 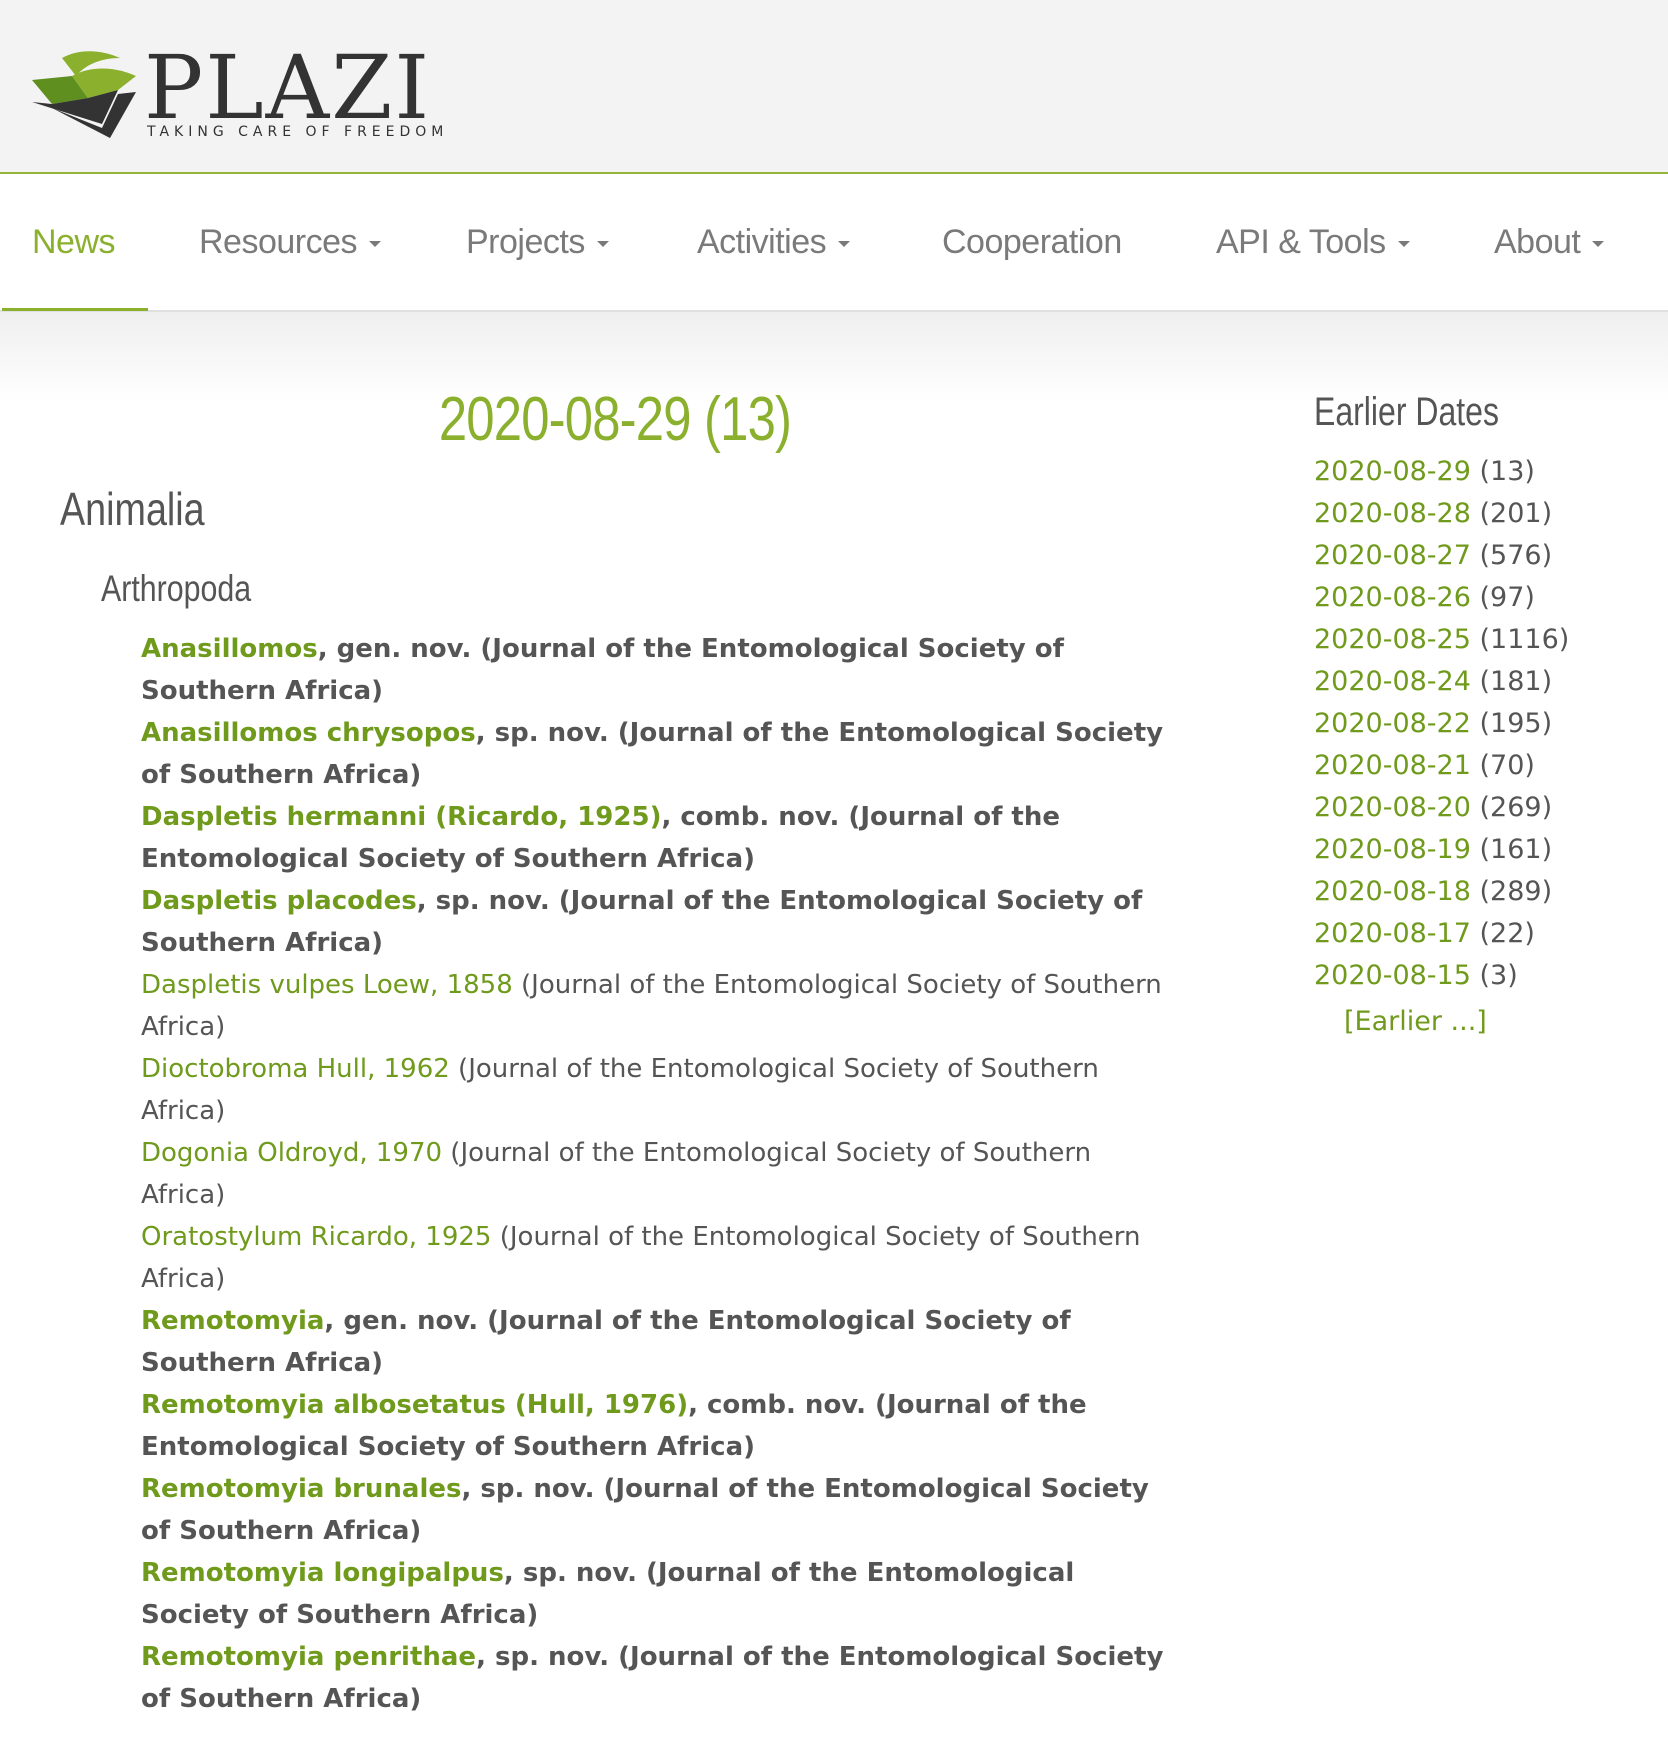 What do you see at coordinates (1516, 891) in the screenshot?
I see `date-count: (289)` at bounding box center [1516, 891].